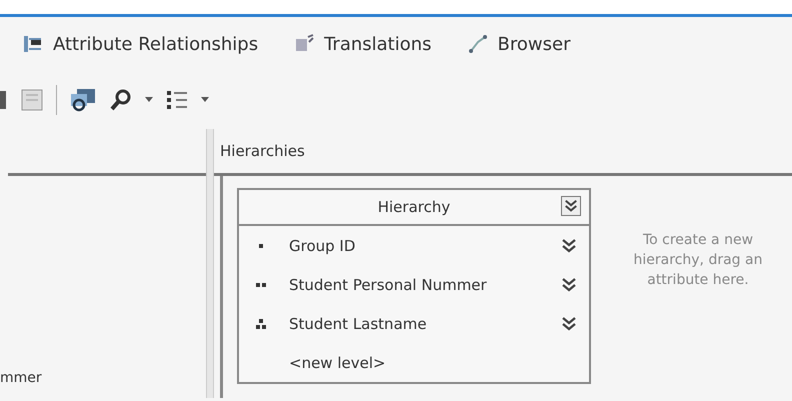 The image size is (792, 401). I want to click on list-icon, so click(177, 100).